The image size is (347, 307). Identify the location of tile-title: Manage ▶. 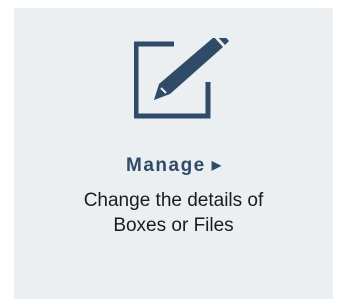
(173, 166).